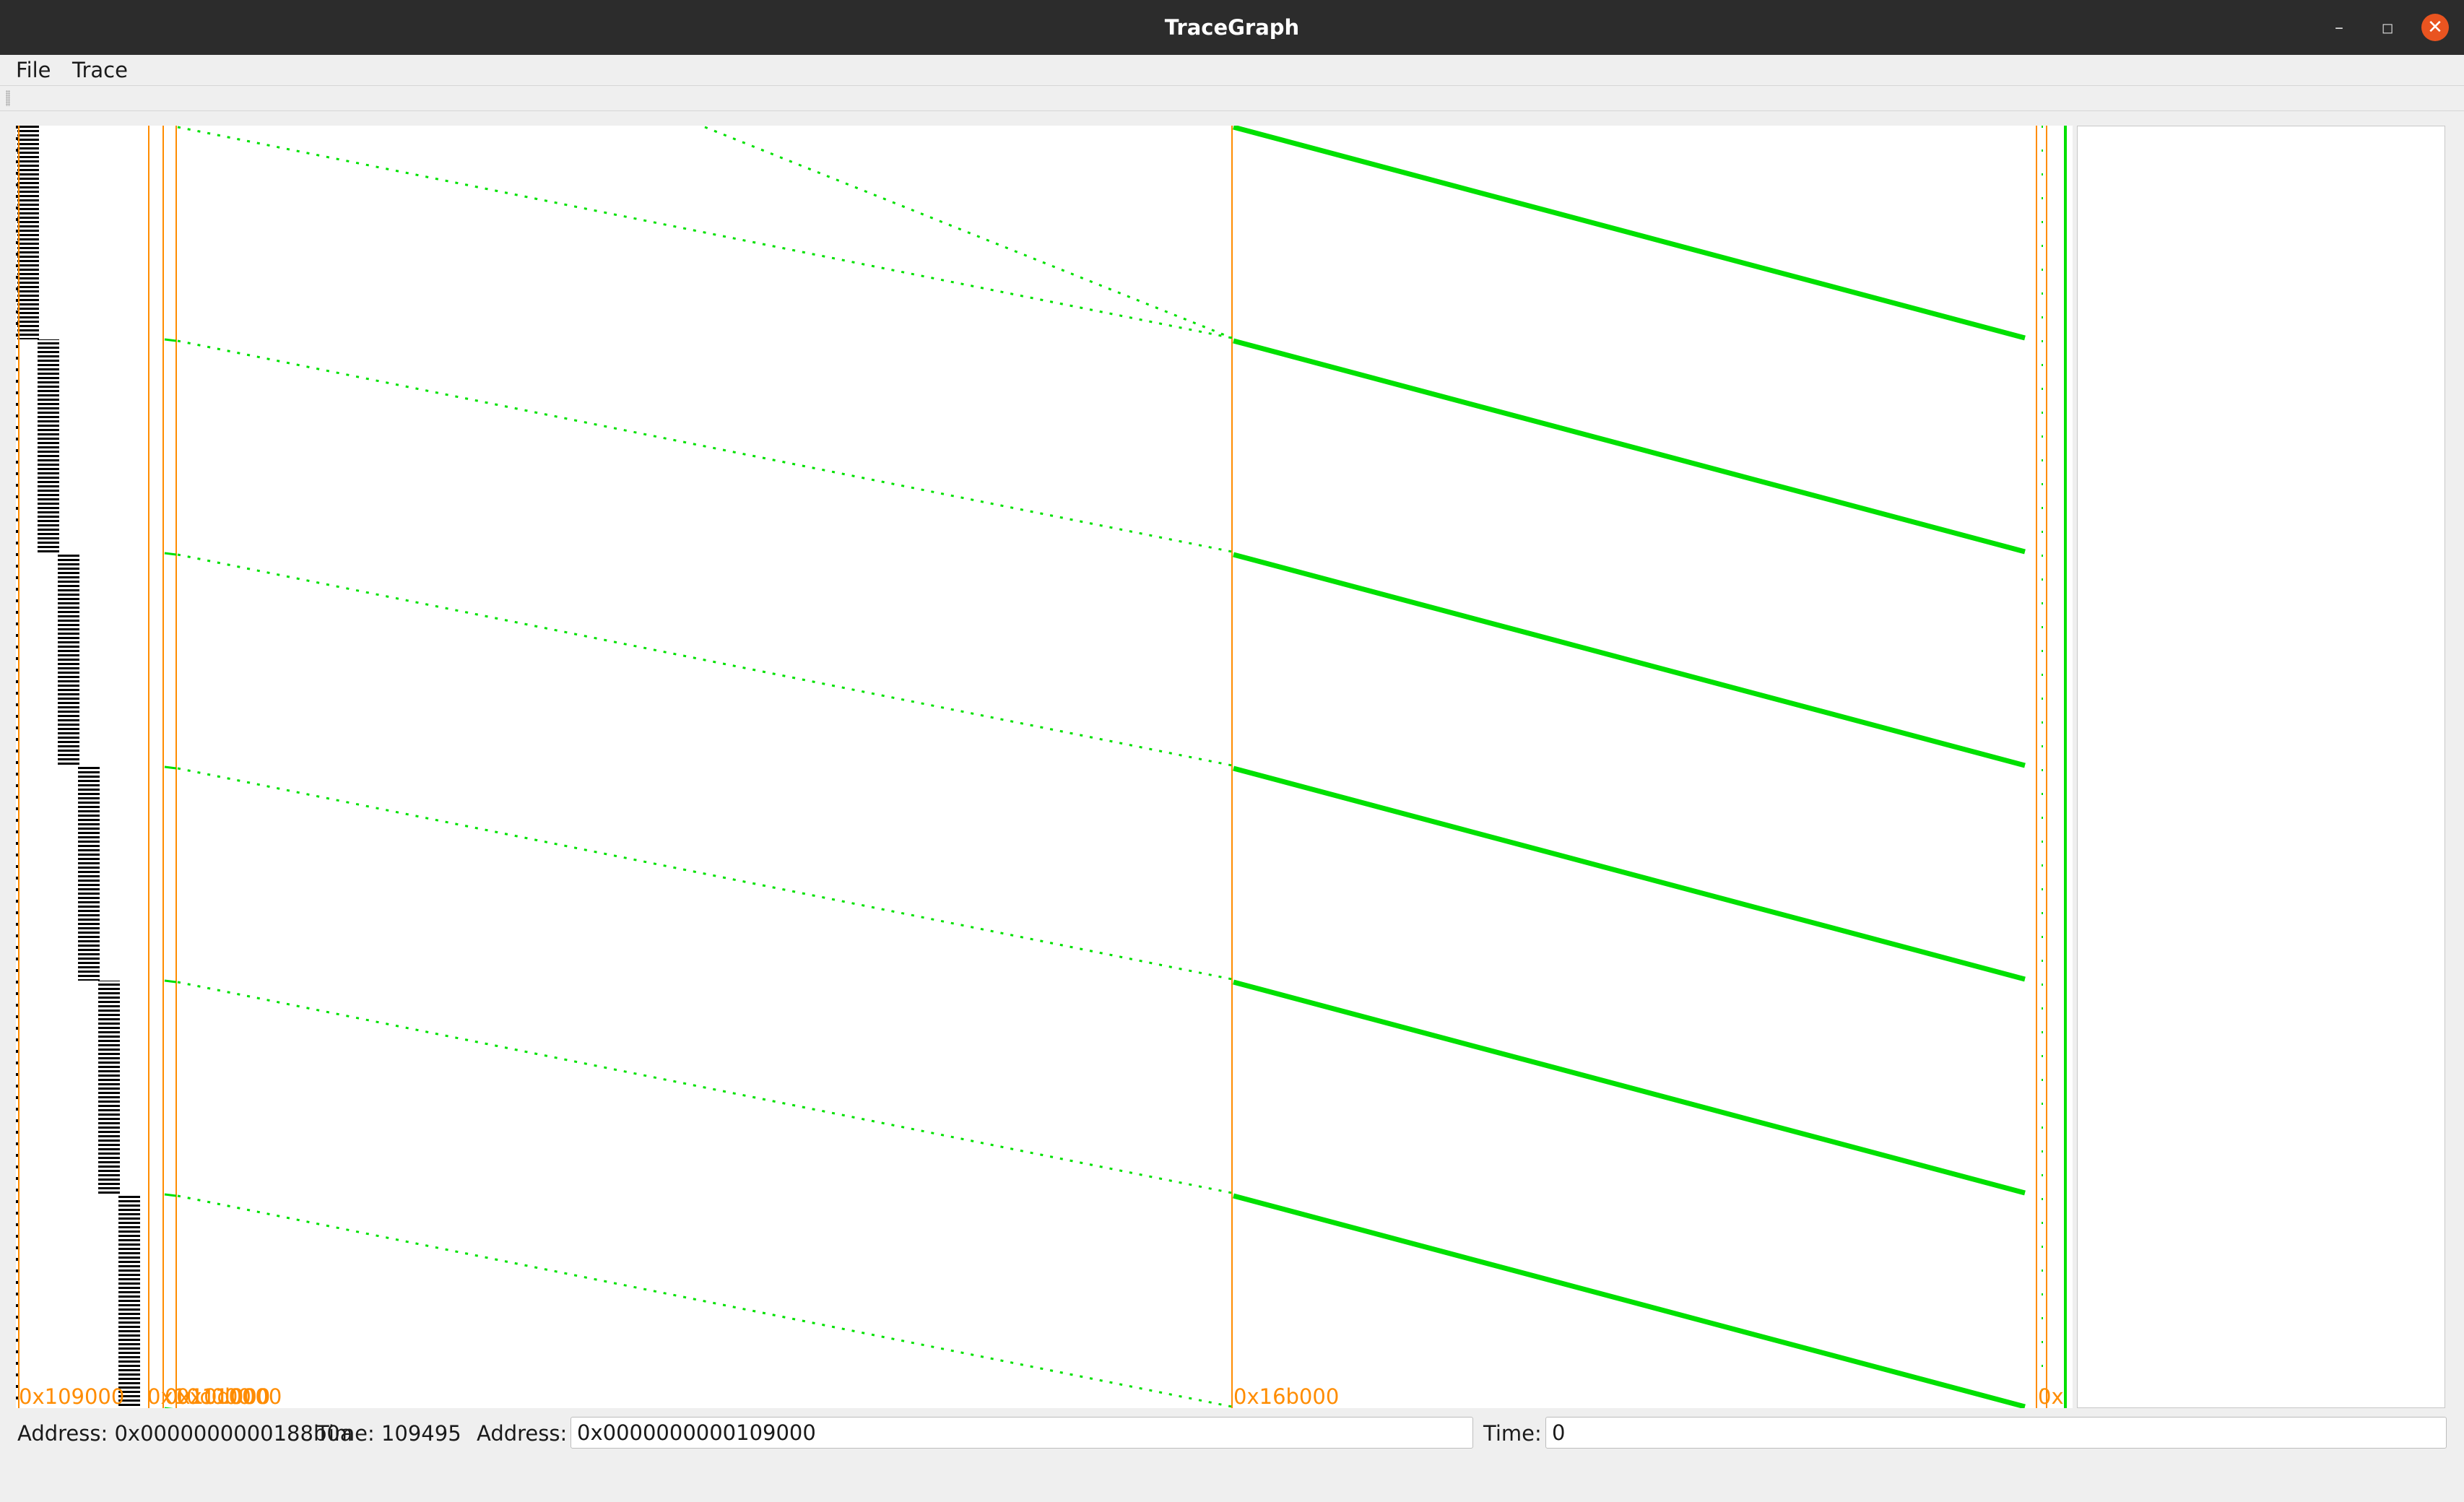 This screenshot has width=2464, height=1502. Describe the element at coordinates (1286, 1396) in the screenshot. I see `region-label: 0x16b000` at that location.